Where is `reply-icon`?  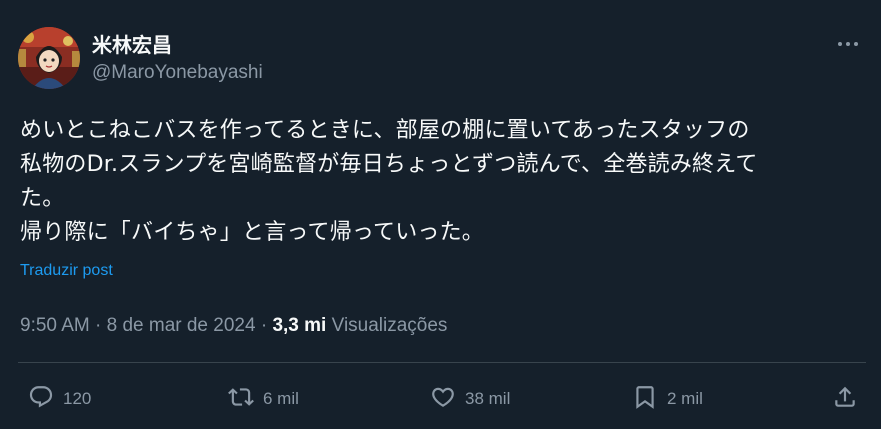
reply-icon is located at coordinates (41, 399).